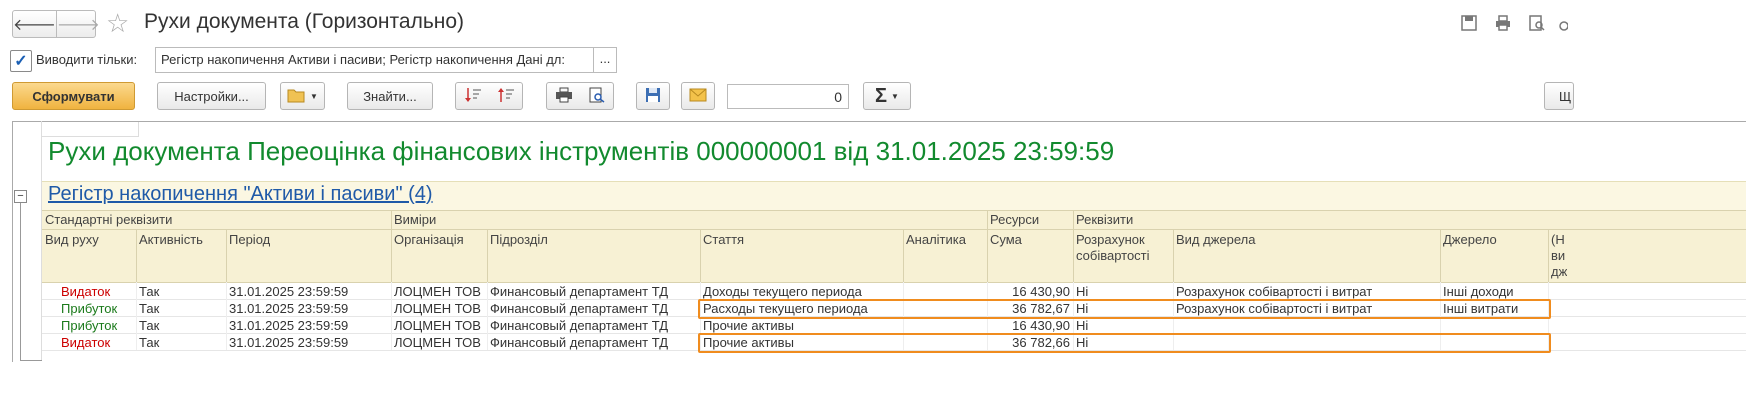 This screenshot has width=1746, height=404. Describe the element at coordinates (20, 196) in the screenshot. I see `collapse-group-icon: −` at that location.